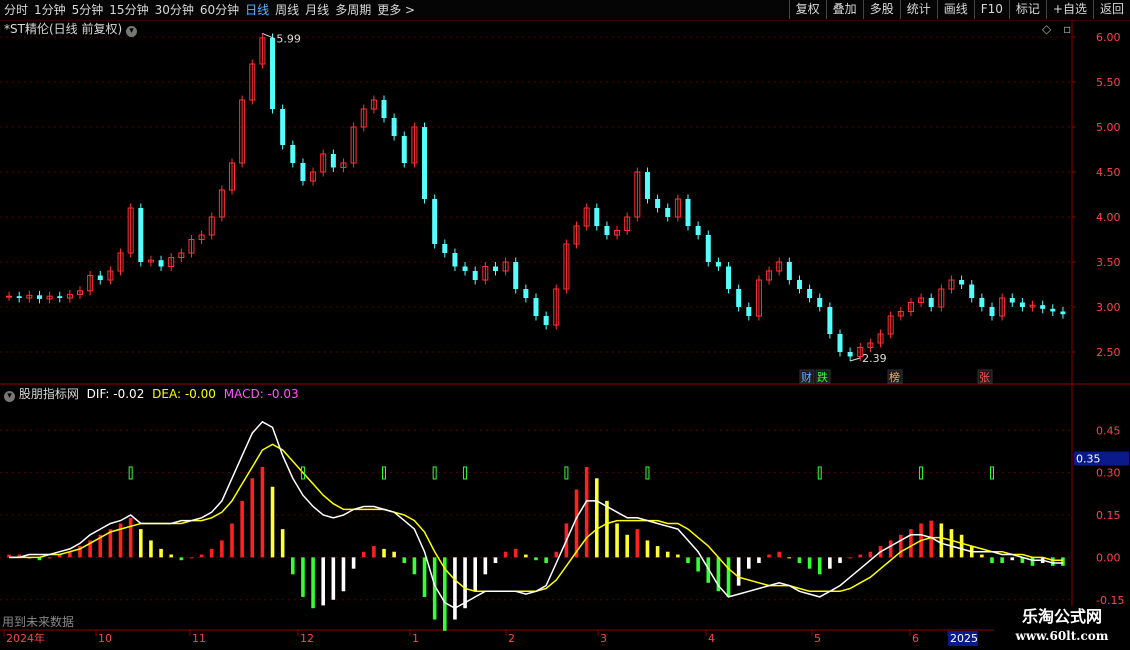 This screenshot has width=1130, height=650. Describe the element at coordinates (261, 394) in the screenshot. I see `macd-value: MACD: -0.03` at that location.